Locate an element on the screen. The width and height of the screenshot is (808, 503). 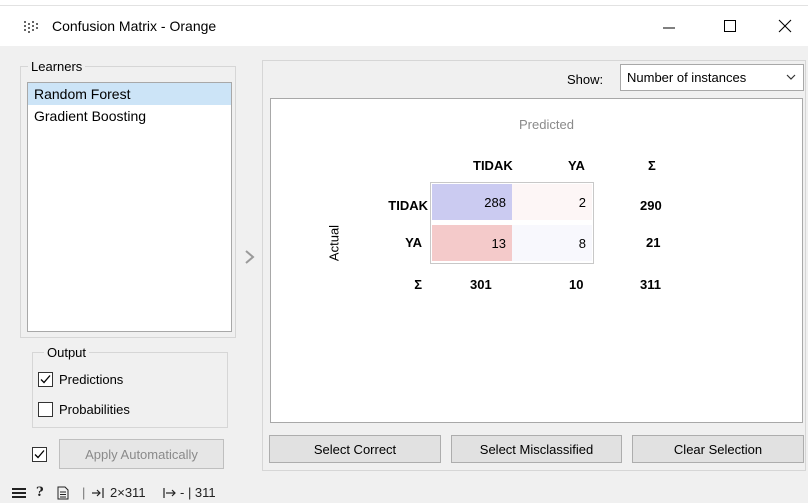
row-sum-tidak: 290 is located at coordinates (651, 205).